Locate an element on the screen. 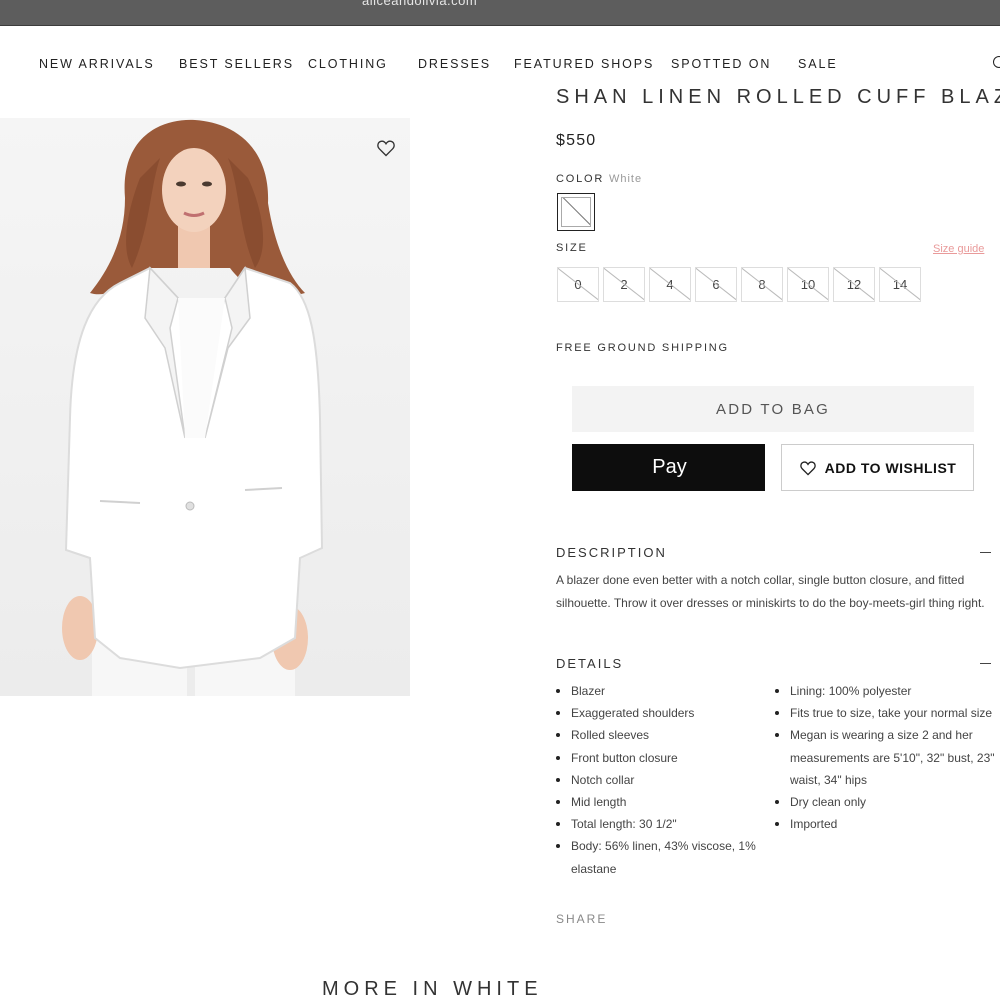 This screenshot has height=1000, width=1000. size-option: 2 is located at coordinates (624, 284).